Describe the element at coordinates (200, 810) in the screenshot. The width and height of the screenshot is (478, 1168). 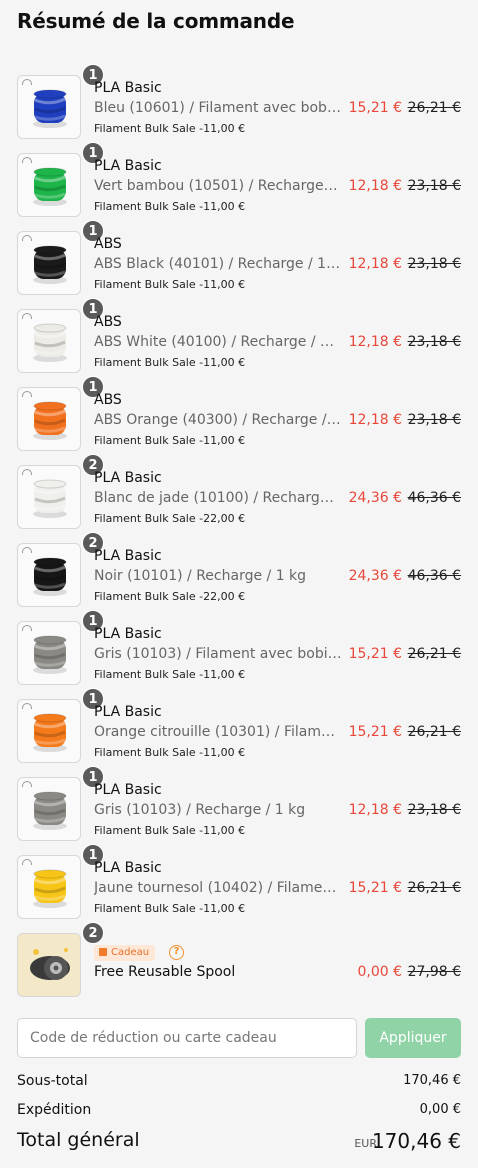
I see `product-variant: Gris (10103) / Recharge / 1 kg` at that location.